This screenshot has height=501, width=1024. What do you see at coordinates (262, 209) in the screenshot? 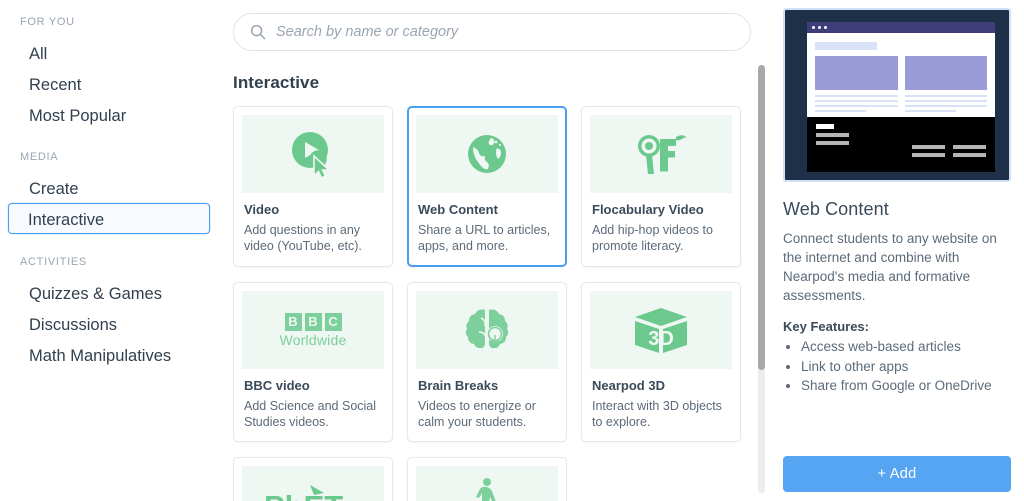
I see `card-title: Video` at bounding box center [262, 209].